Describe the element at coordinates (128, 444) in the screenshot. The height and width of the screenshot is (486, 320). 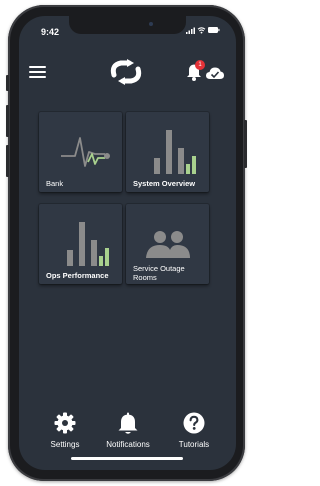
I see `nav-label: Notifications` at that location.